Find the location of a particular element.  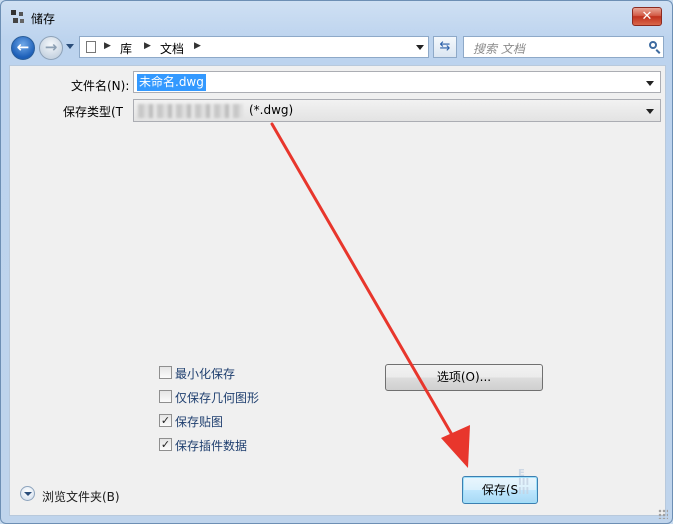

search-icon is located at coordinates (653, 45).